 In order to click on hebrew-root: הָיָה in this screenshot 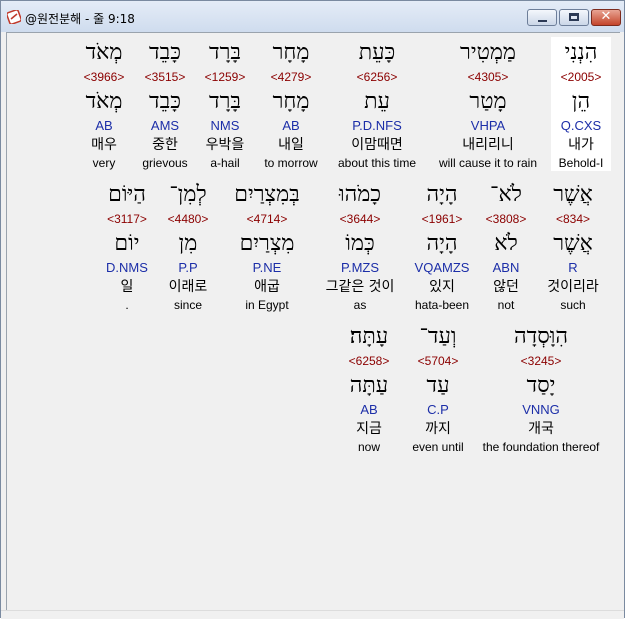, I will do `click(442, 243)`.